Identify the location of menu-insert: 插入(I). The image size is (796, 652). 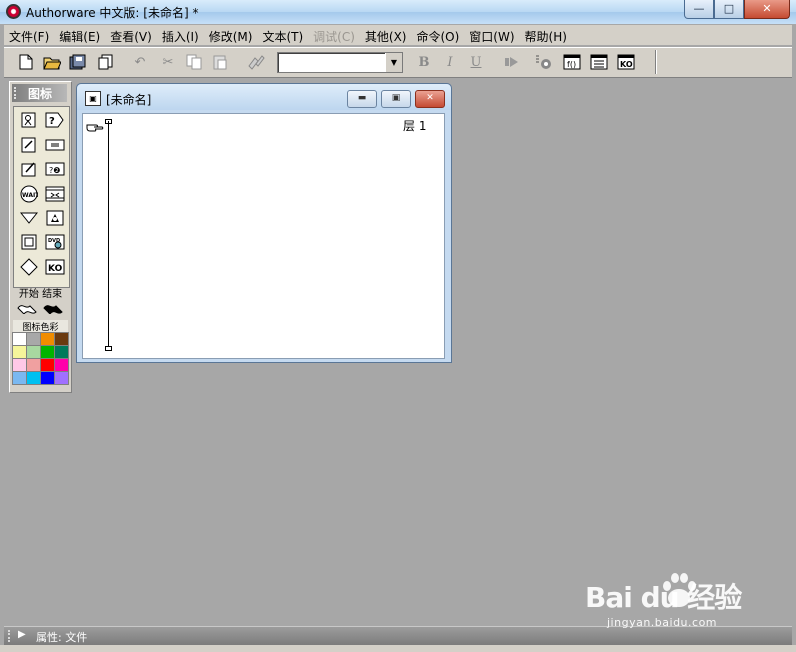
(180, 35).